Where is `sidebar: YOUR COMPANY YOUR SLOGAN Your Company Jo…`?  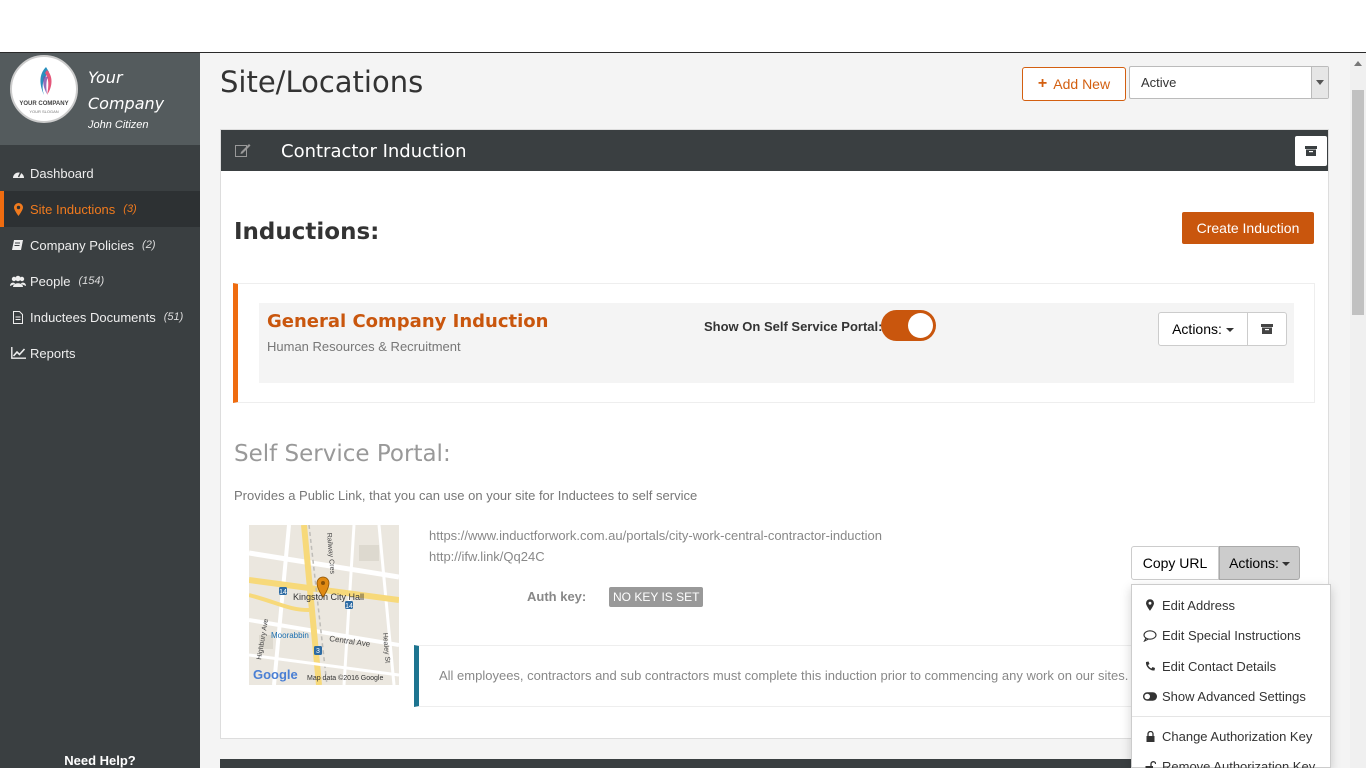 sidebar: YOUR COMPANY YOUR SLOGAN Your Company Jo… is located at coordinates (100, 410).